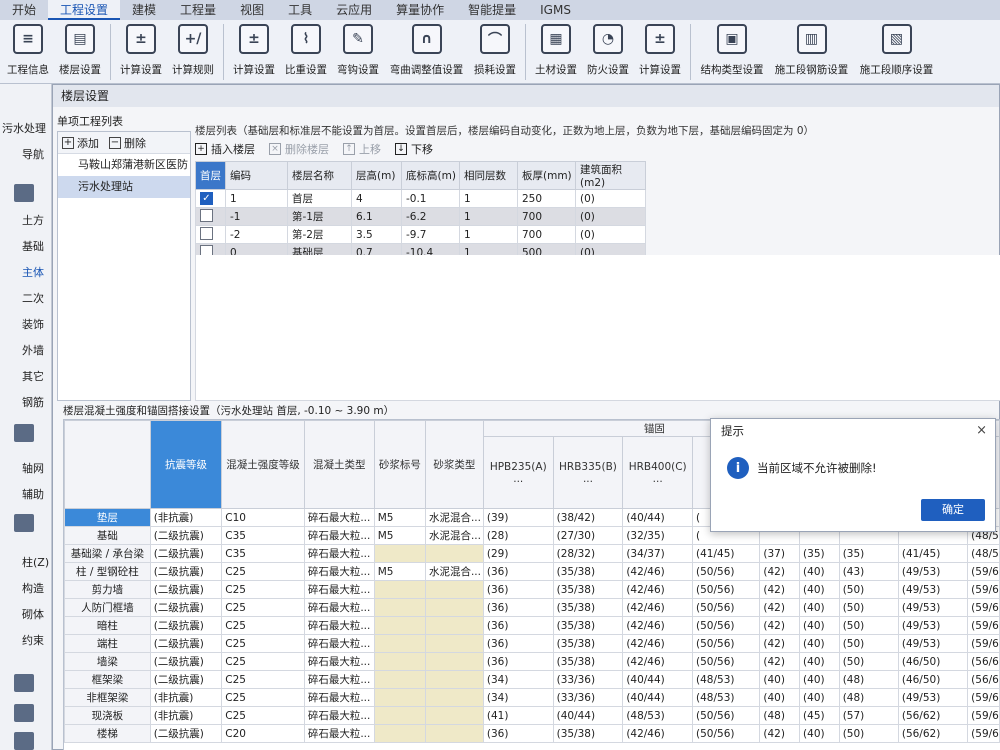 The image size is (1000, 750). What do you see at coordinates (933, 733) in the screenshot?
I see `strength-cell-h: (56/62)` at bounding box center [933, 733].